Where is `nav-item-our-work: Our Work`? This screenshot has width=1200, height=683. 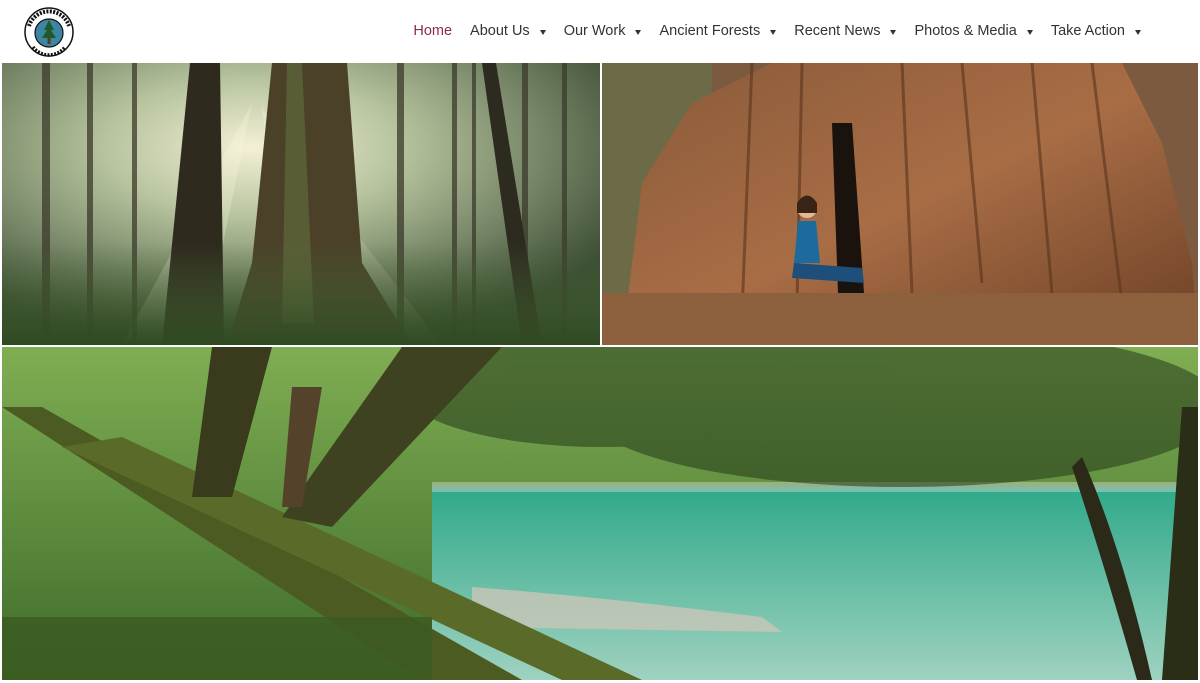 nav-item-our-work: Our Work is located at coordinates (603, 31).